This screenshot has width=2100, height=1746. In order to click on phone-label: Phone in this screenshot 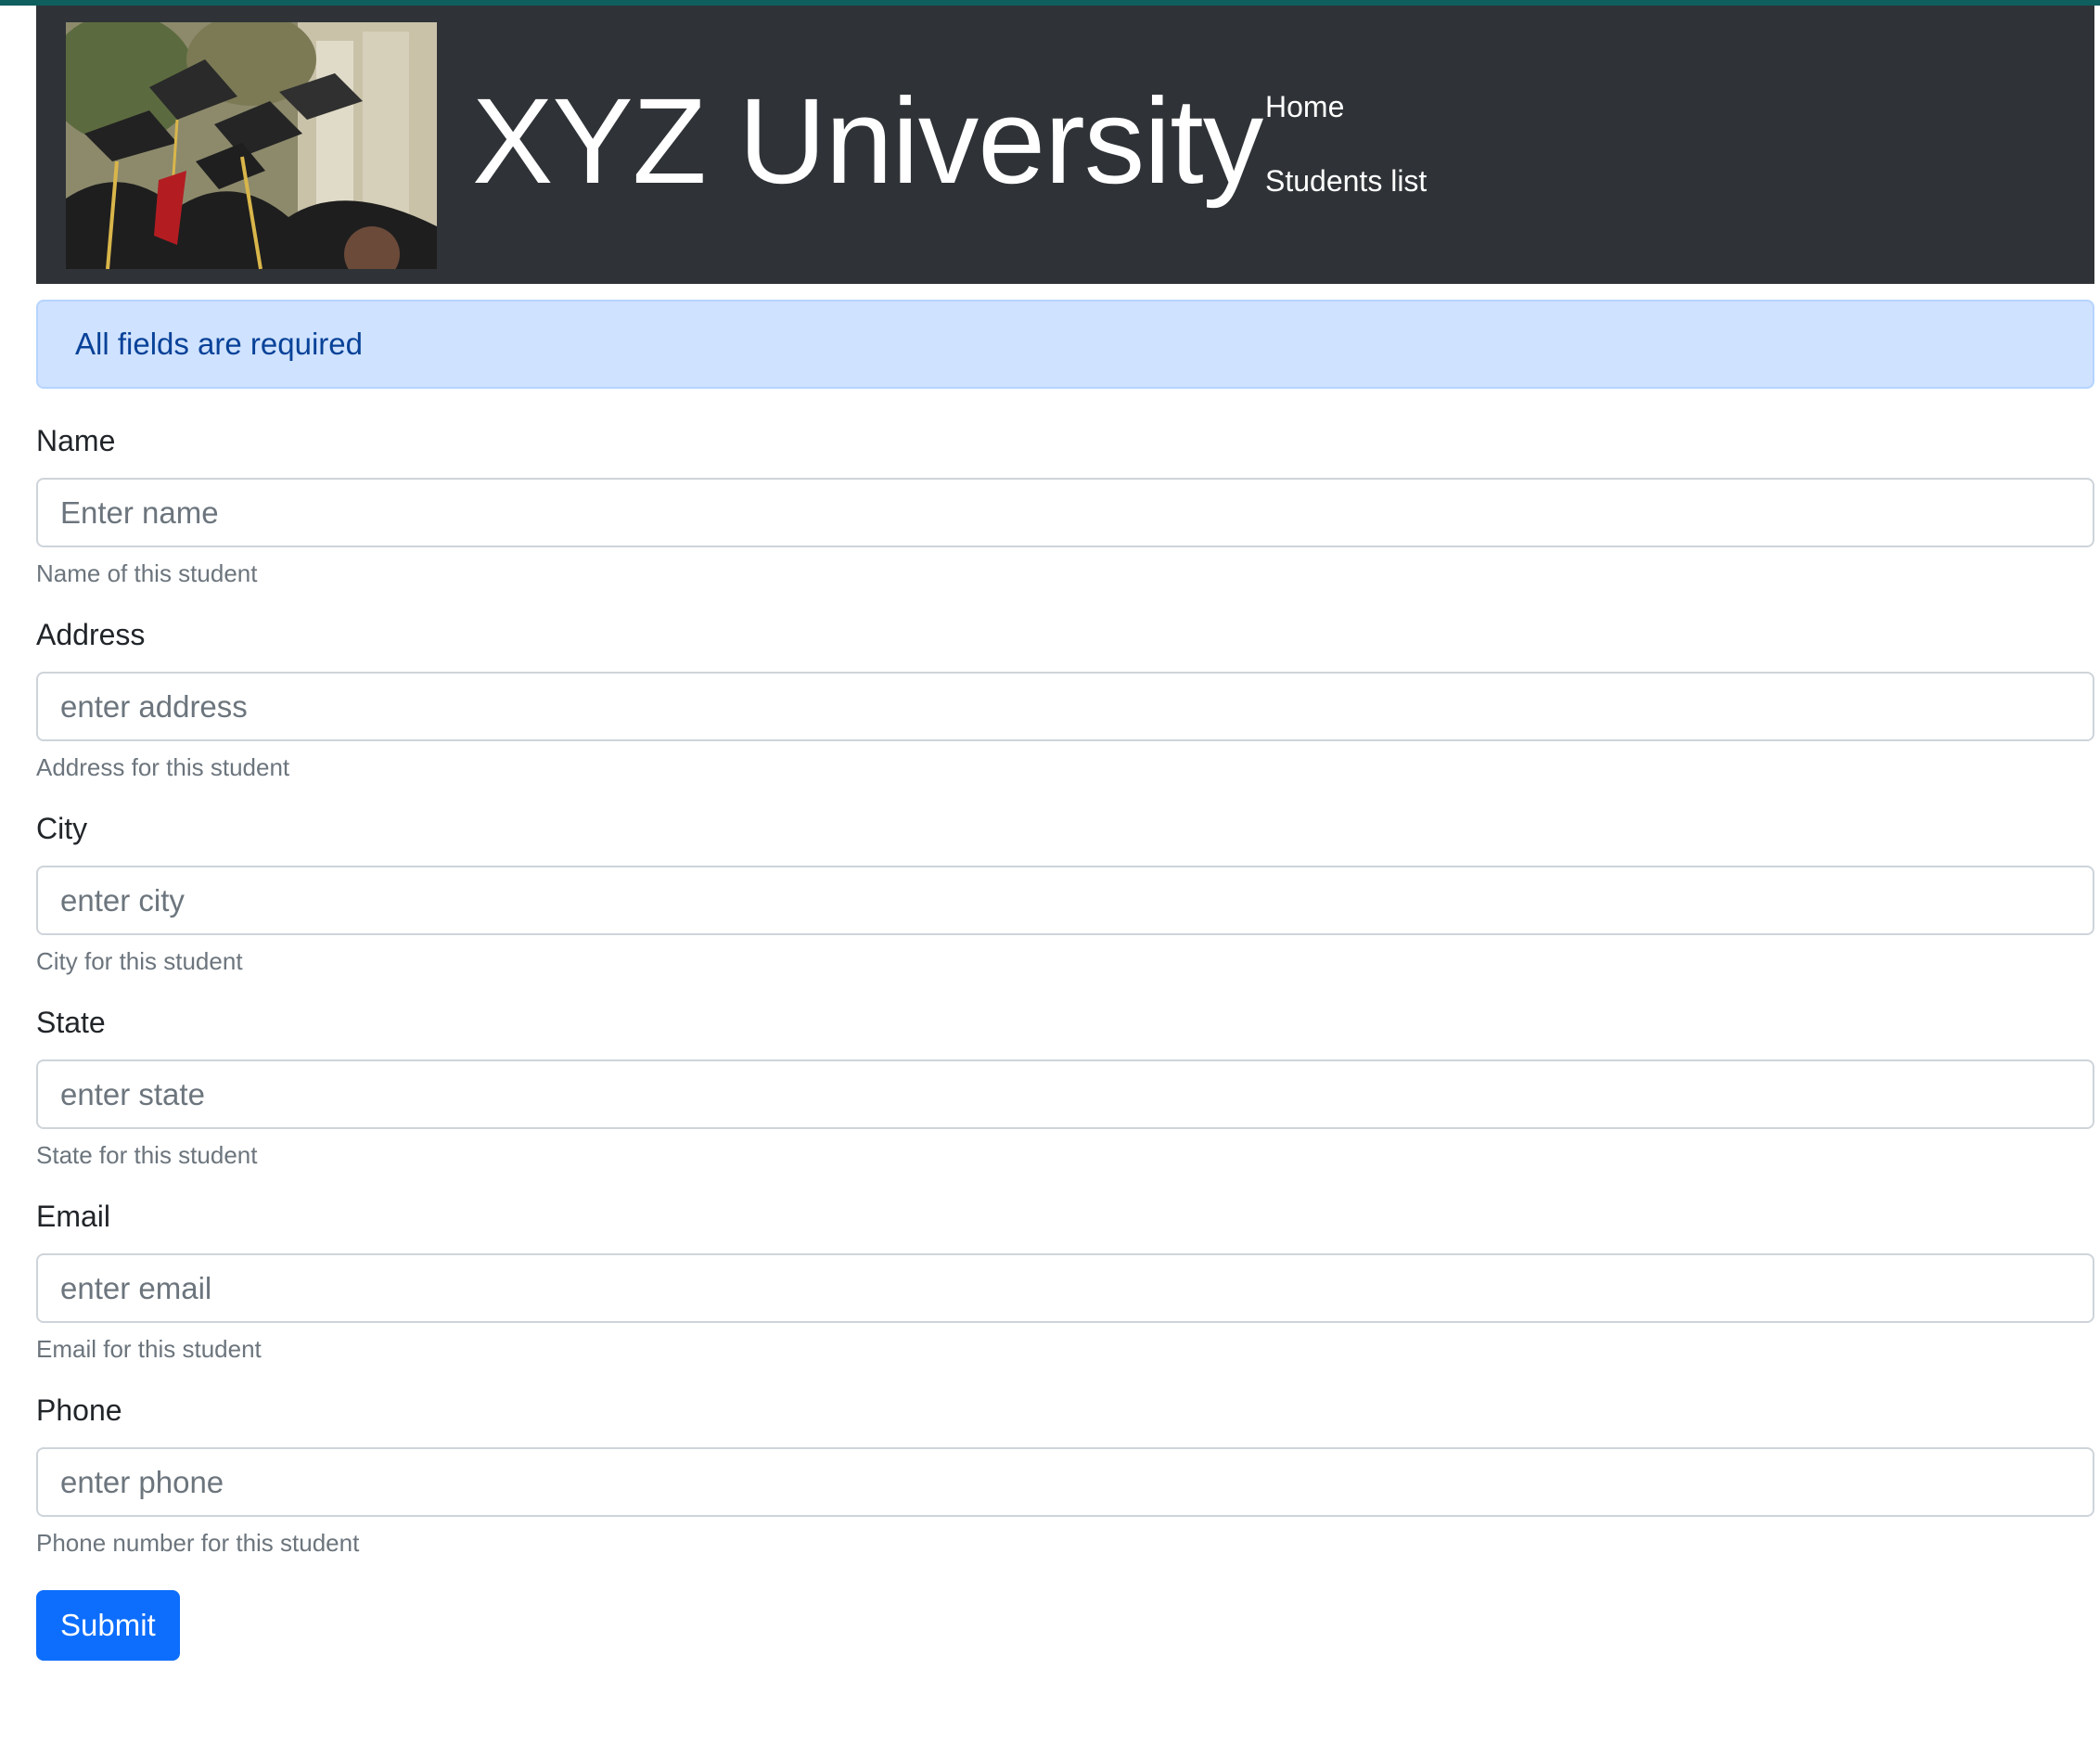, I will do `click(79, 1410)`.